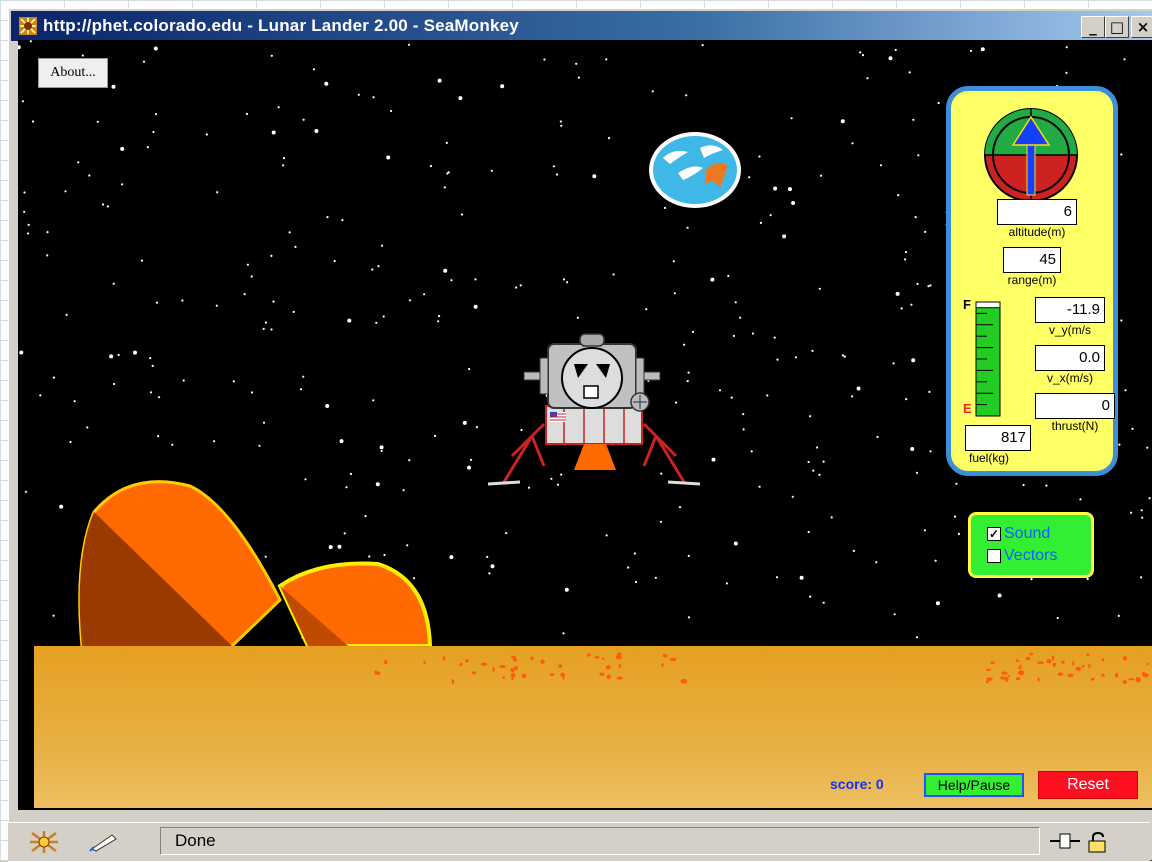  Describe the element at coordinates (967, 304) in the screenshot. I see `fuel-full-mark: F` at that location.